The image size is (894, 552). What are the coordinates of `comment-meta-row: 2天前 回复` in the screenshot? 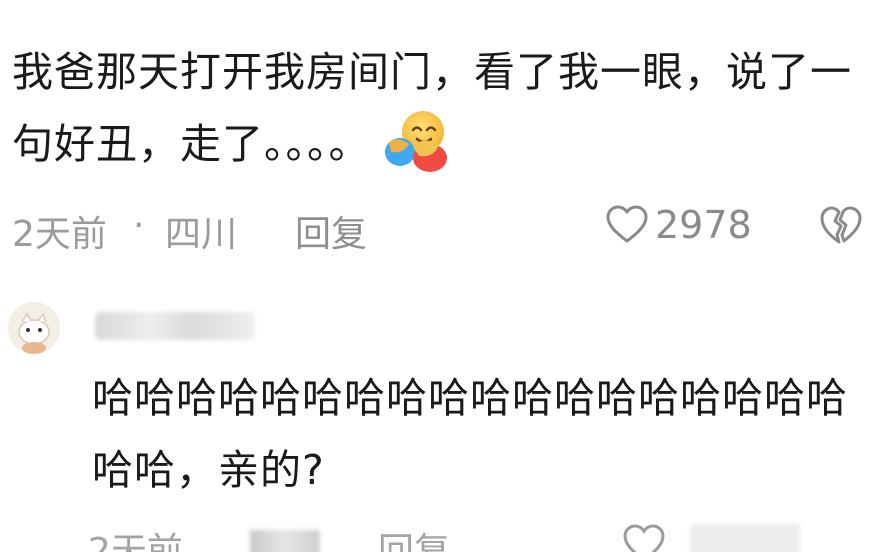 It's located at (447, 536).